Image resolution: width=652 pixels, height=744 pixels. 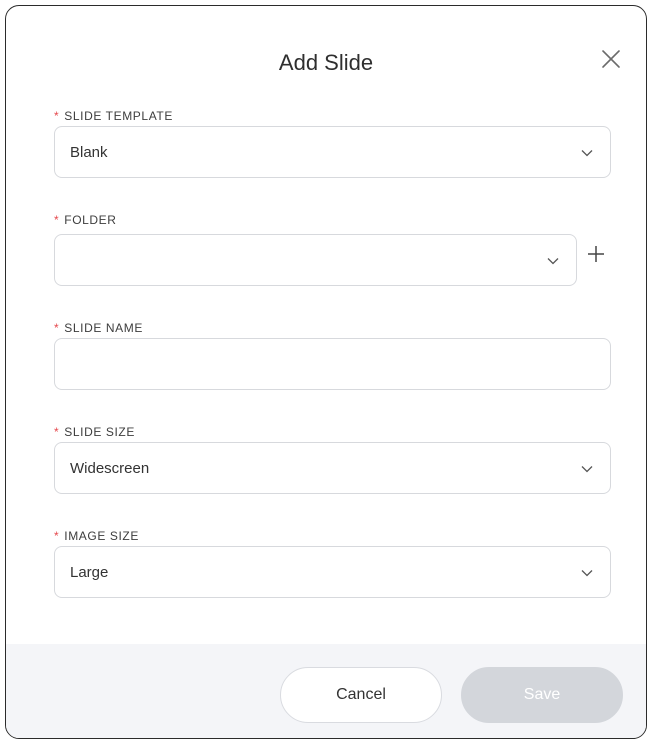 I want to click on image-size-label-text: IMAGE SIZE, so click(x=101, y=536).